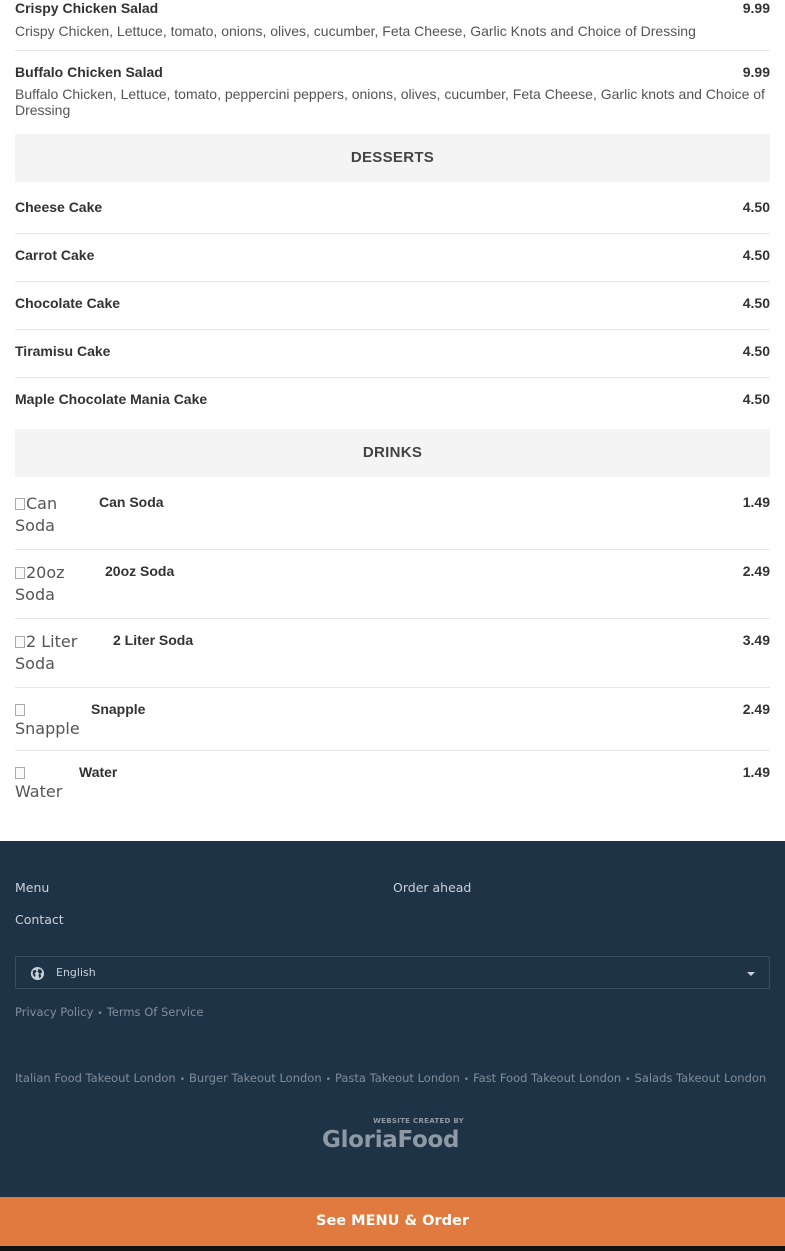 The height and width of the screenshot is (1251, 785). I want to click on item-name: Chocolate Cake, so click(68, 303).